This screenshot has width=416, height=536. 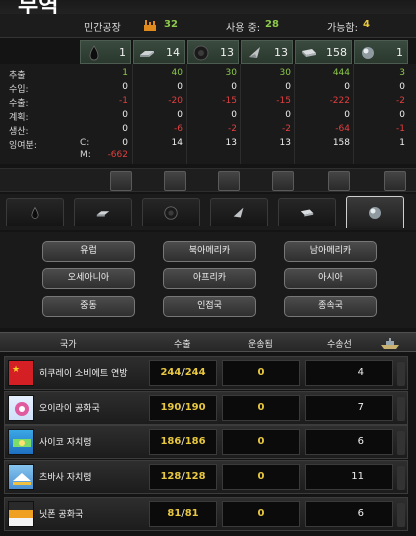 I want to click on region-subjects-button: 종속국, so click(x=330, y=306).